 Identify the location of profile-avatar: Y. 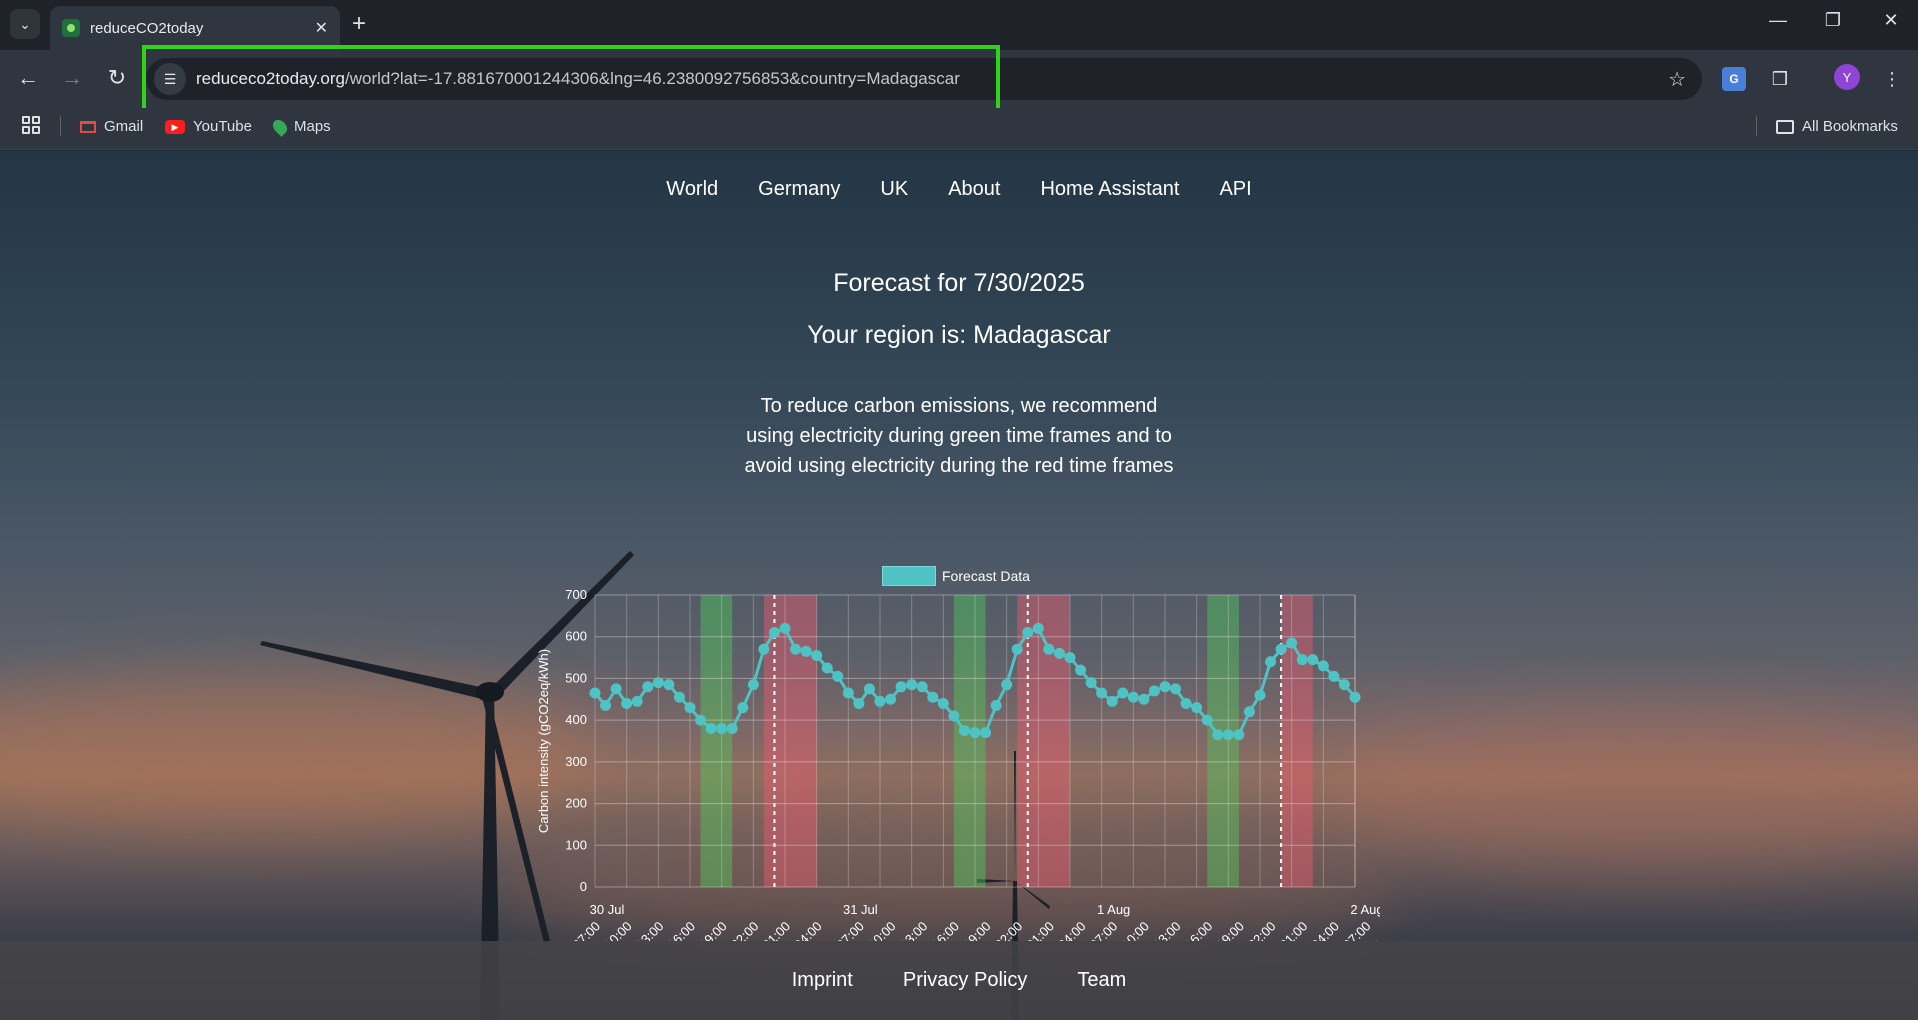
(1847, 77).